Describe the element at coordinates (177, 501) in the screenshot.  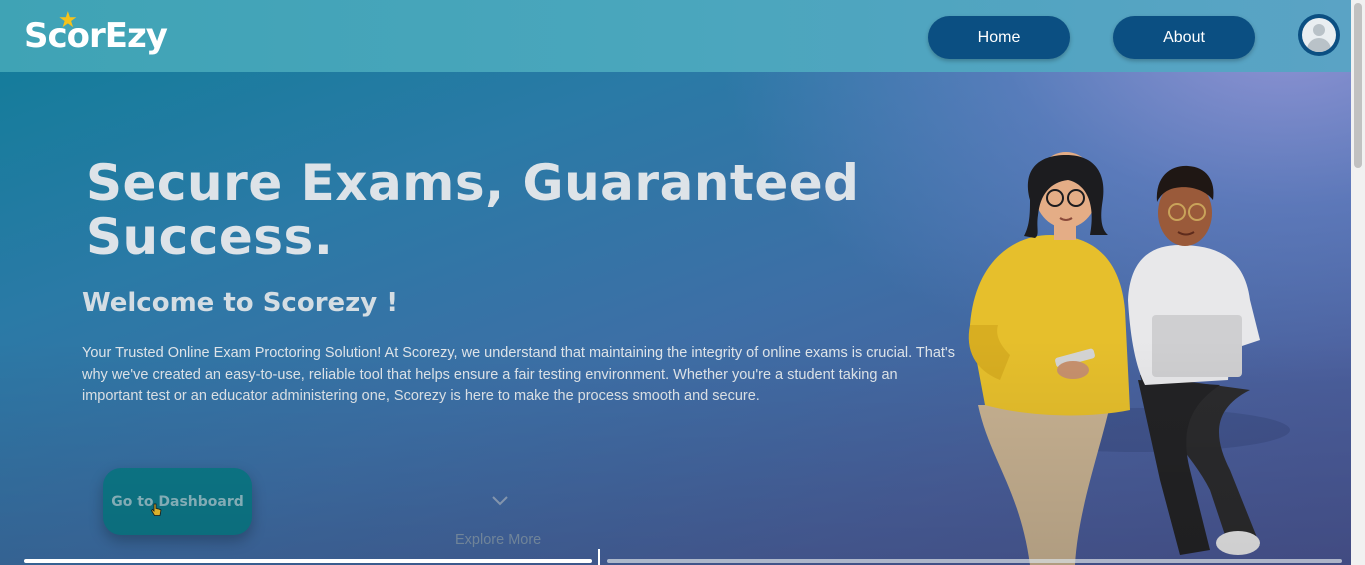
I see `go-to-dashboard-button: Go to Dashboard` at that location.